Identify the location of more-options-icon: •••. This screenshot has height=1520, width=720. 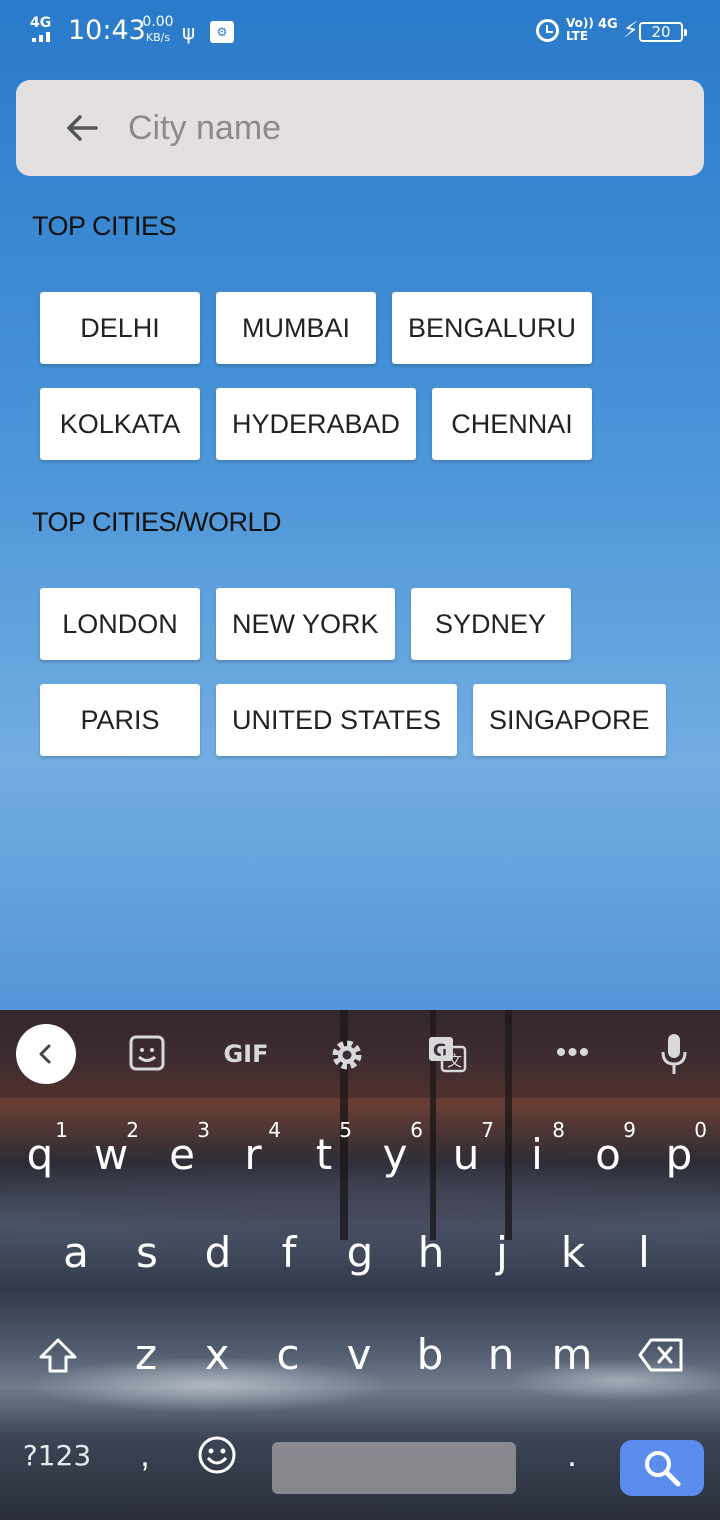
(573, 1052).